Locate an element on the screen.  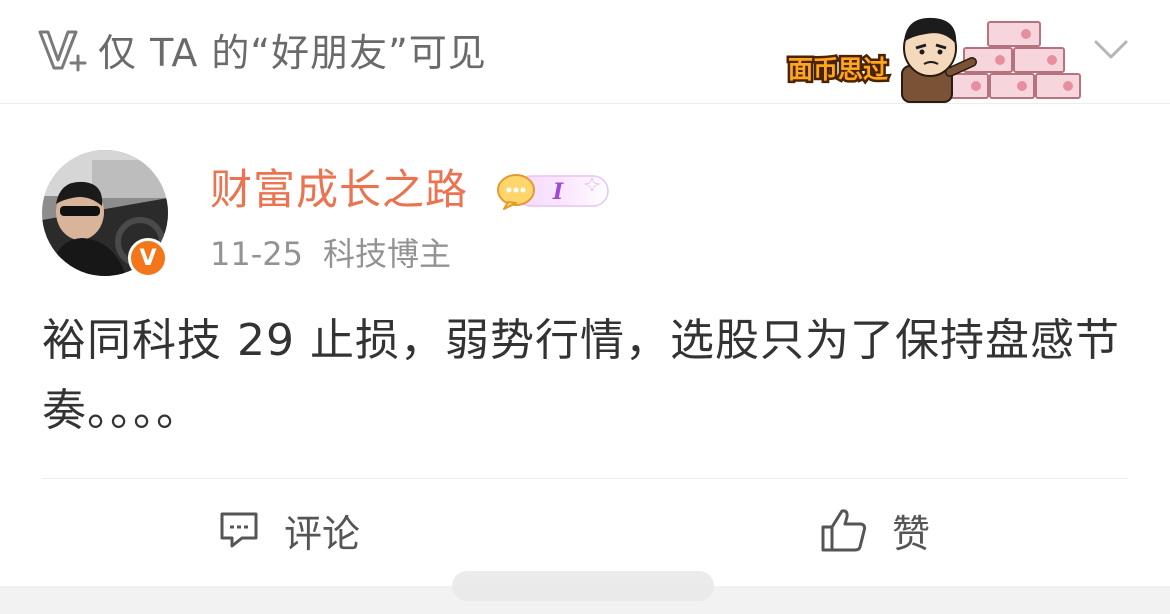
sticker-caption: 面币思过 is located at coordinates (838, 69).